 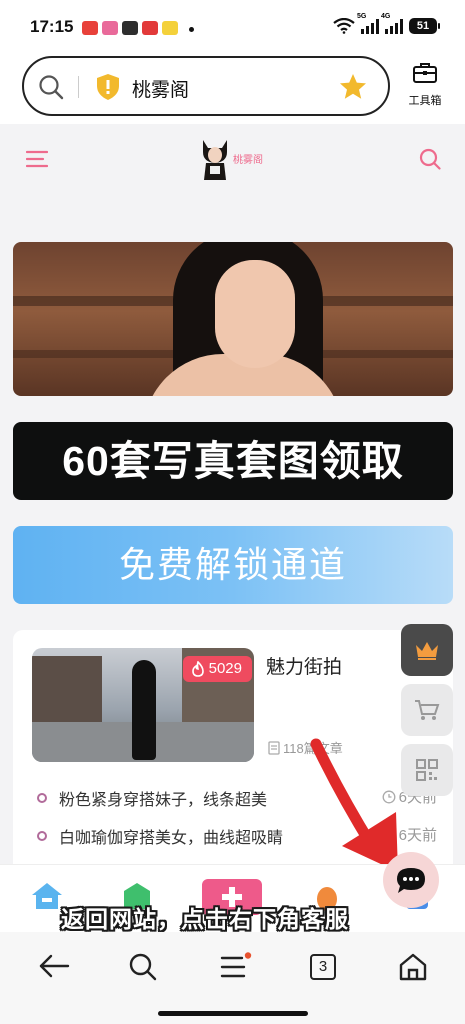 I want to click on back-arrow-icon, so click(x=54, y=966).